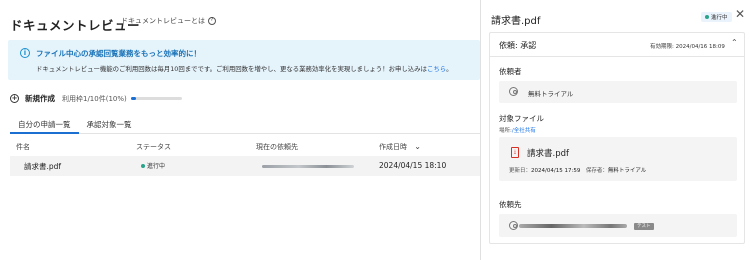  What do you see at coordinates (521, 118) in the screenshot?
I see `target-file-label: 対象ファイル` at bounding box center [521, 118].